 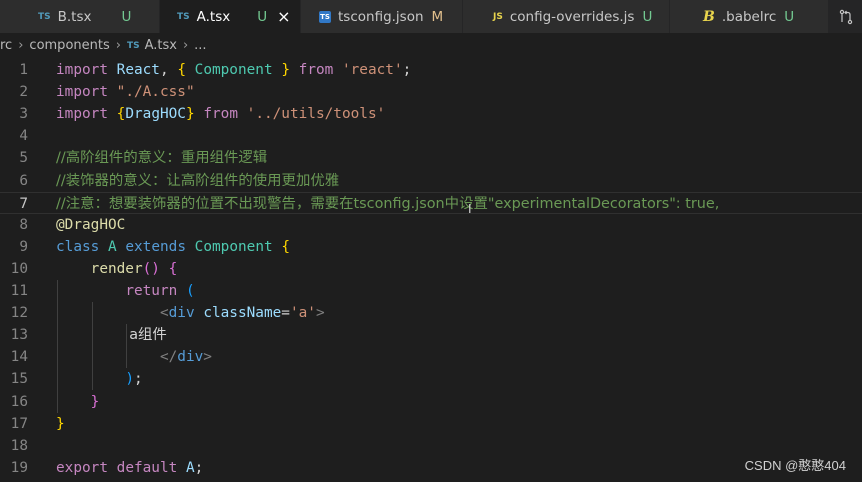 What do you see at coordinates (213, 16) in the screenshot?
I see `tab-label: A.tsx` at bounding box center [213, 16].